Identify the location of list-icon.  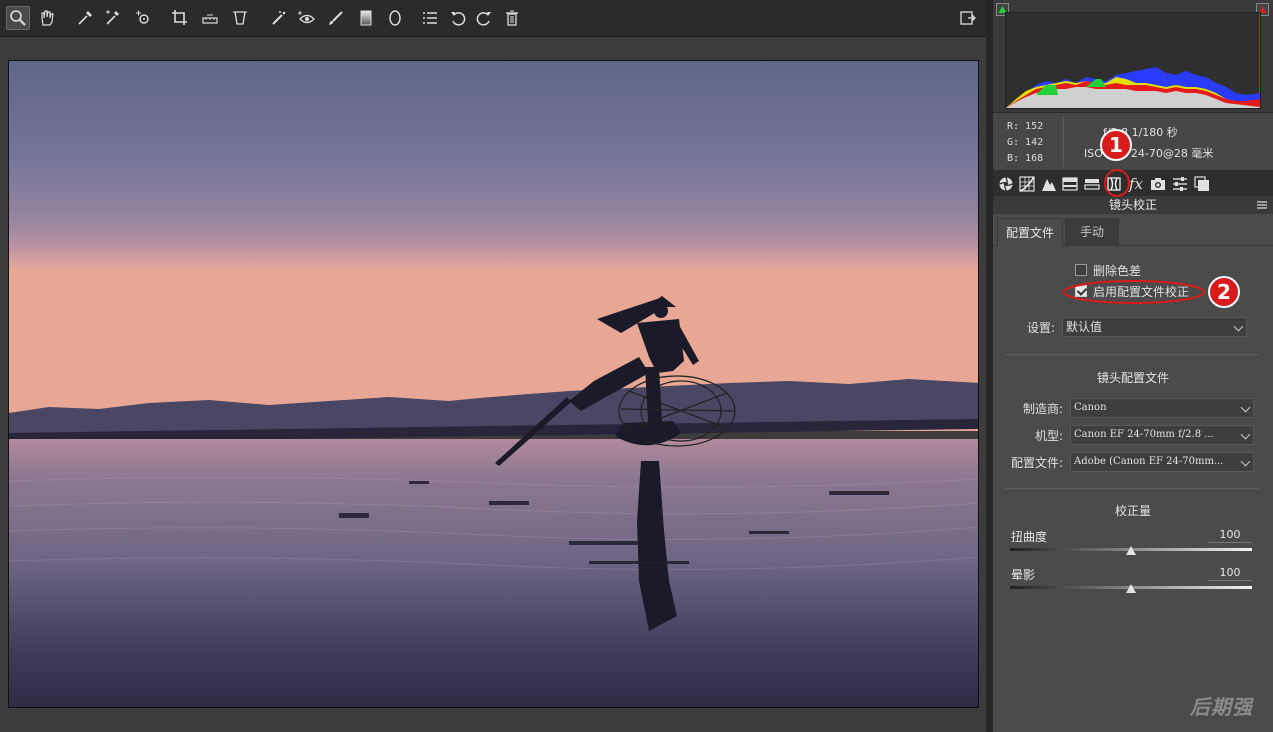
(430, 18).